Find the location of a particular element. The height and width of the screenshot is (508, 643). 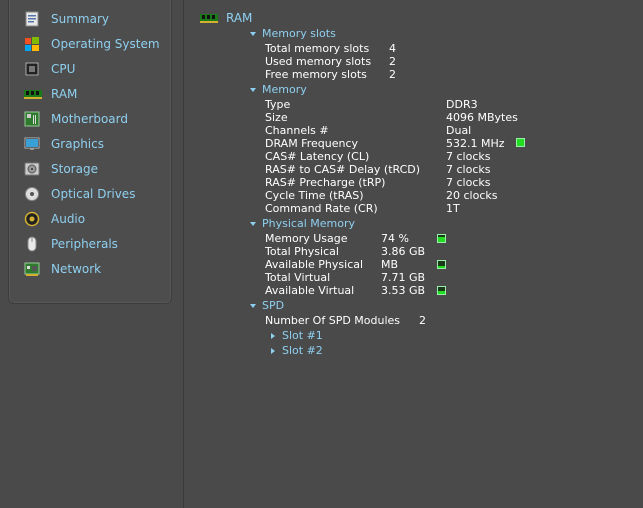

frequency-indicator is located at coordinates (520, 142).